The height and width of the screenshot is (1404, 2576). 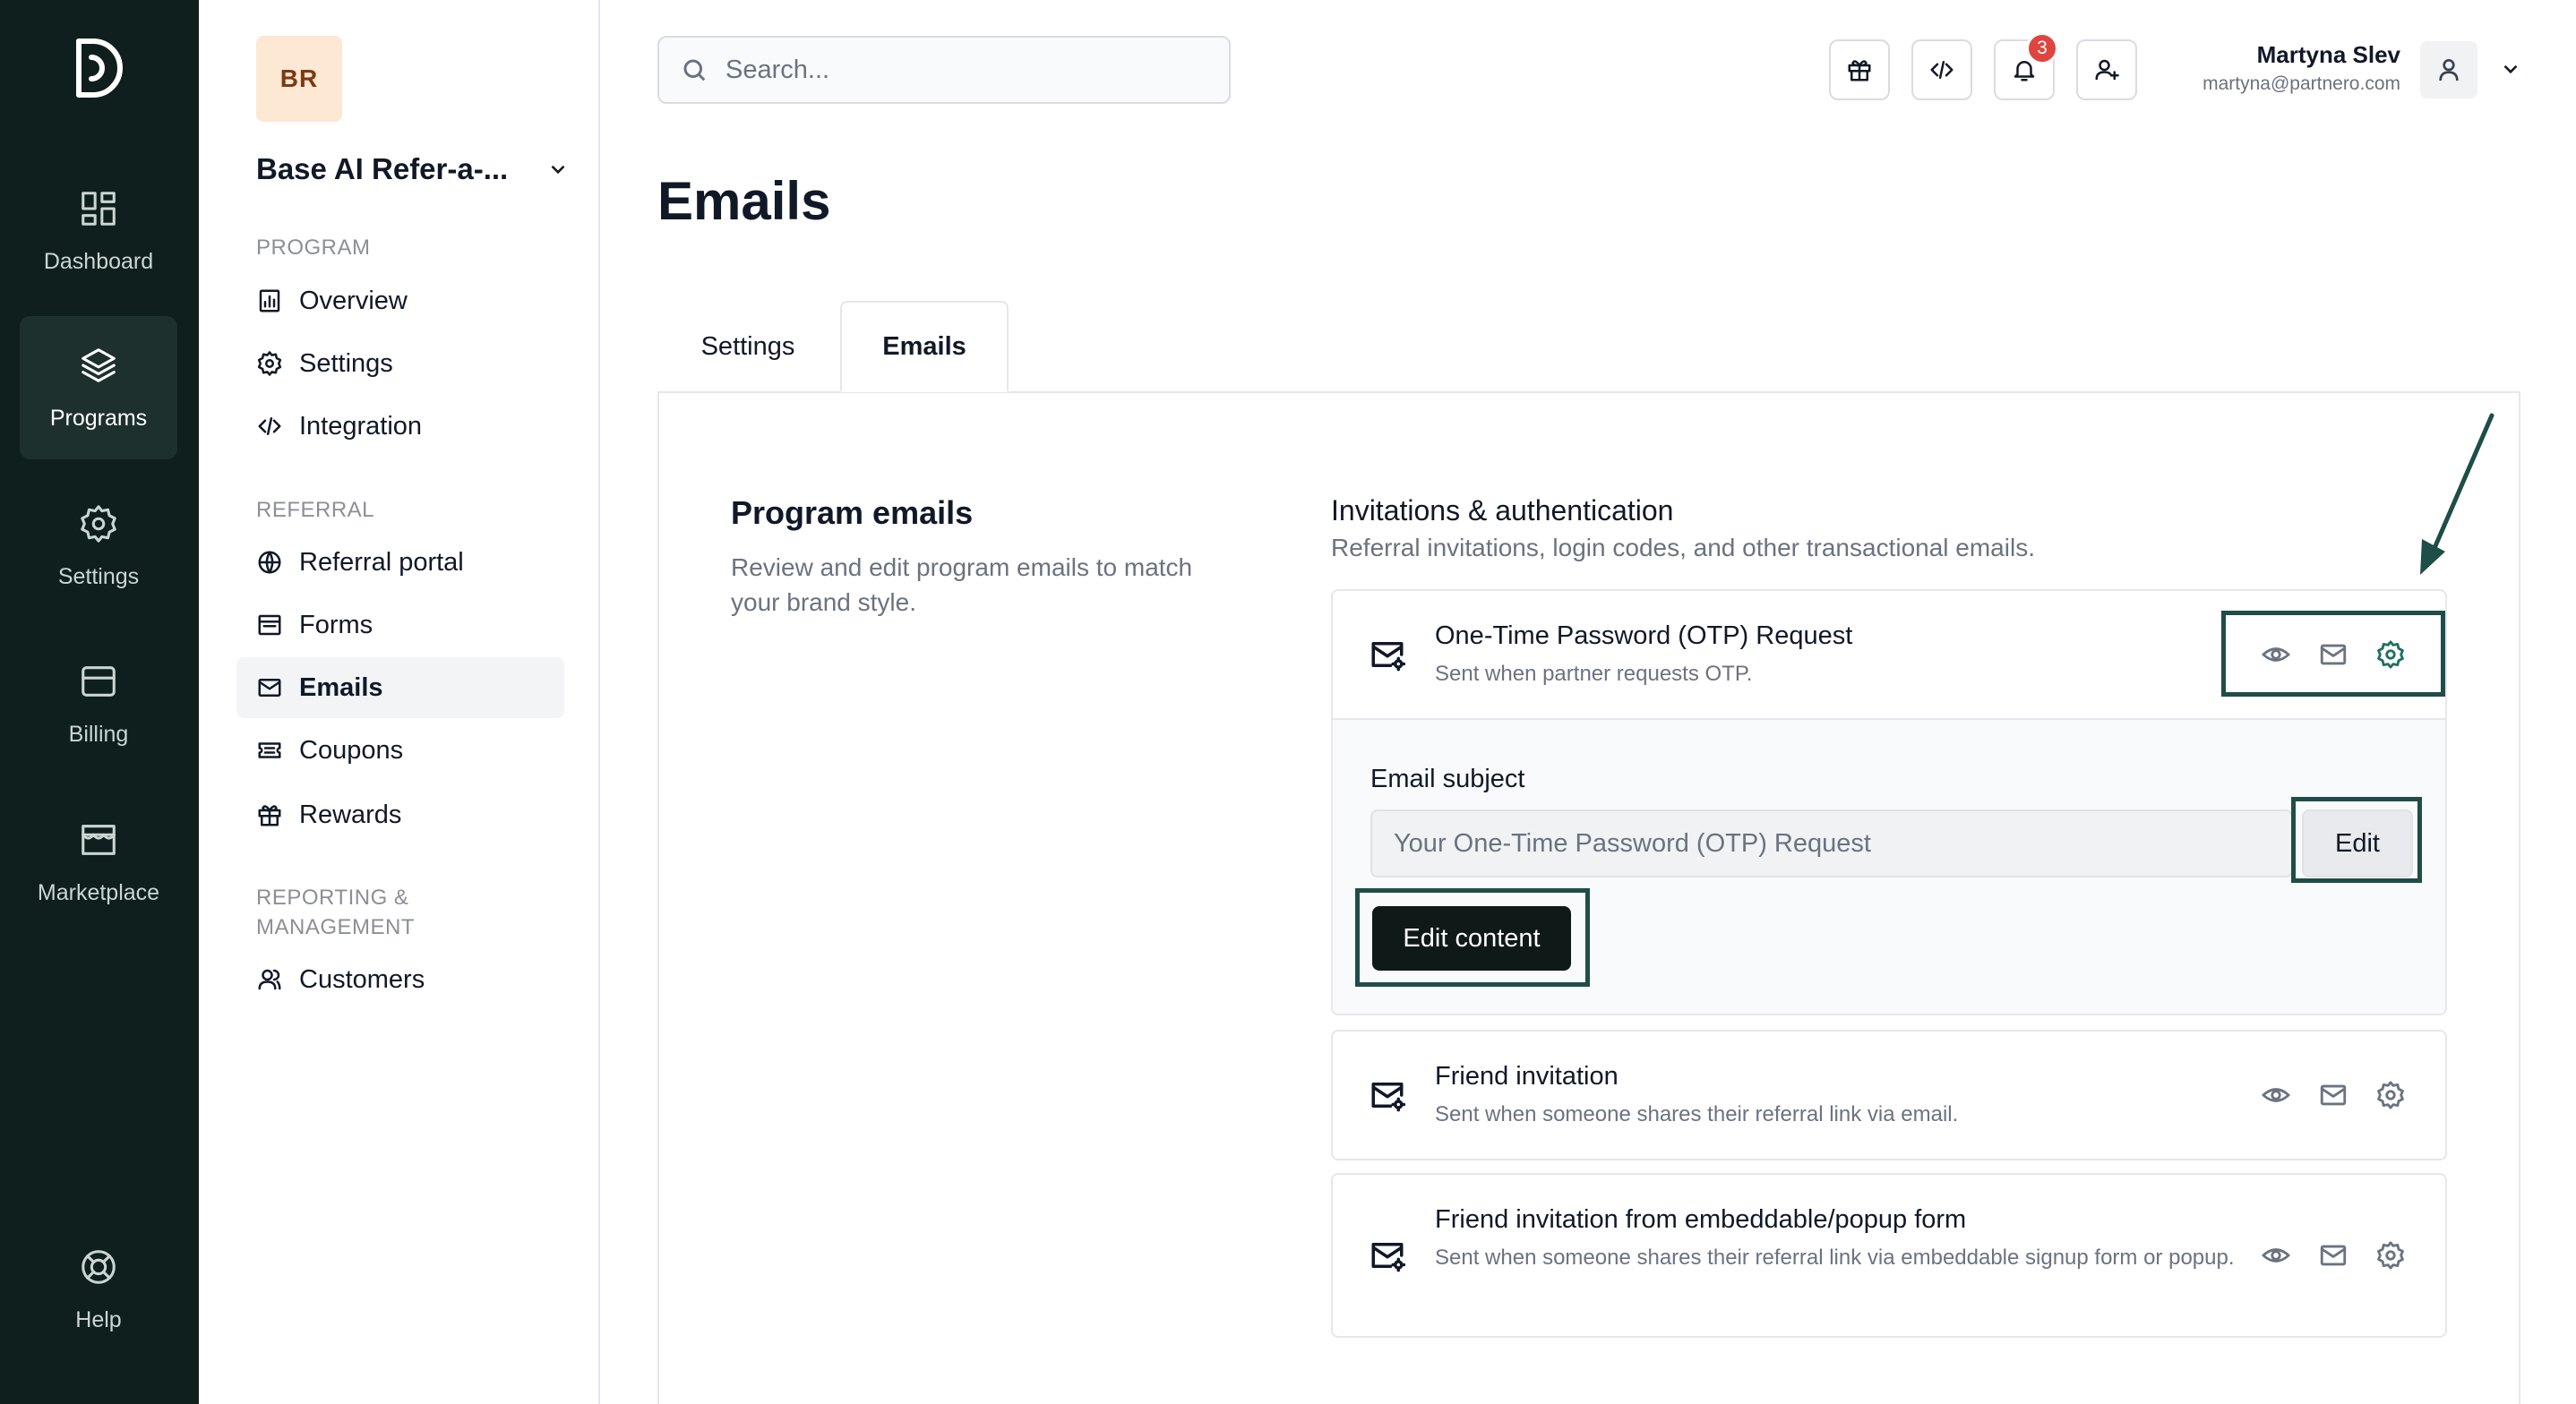 What do you see at coordinates (269, 750) in the screenshot?
I see `ticket-icon` at bounding box center [269, 750].